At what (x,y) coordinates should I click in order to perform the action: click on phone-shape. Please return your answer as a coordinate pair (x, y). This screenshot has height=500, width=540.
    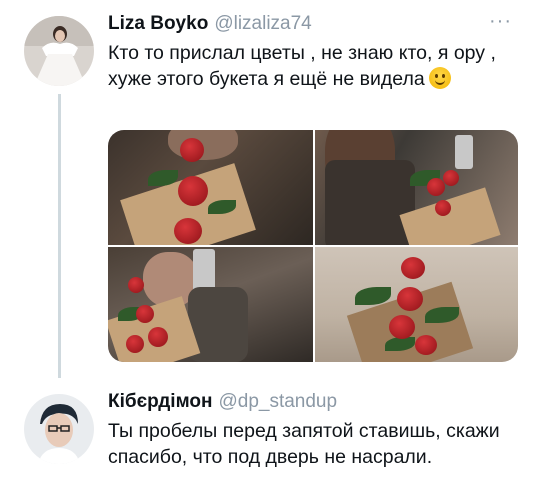
    Looking at the image, I should click on (464, 152).